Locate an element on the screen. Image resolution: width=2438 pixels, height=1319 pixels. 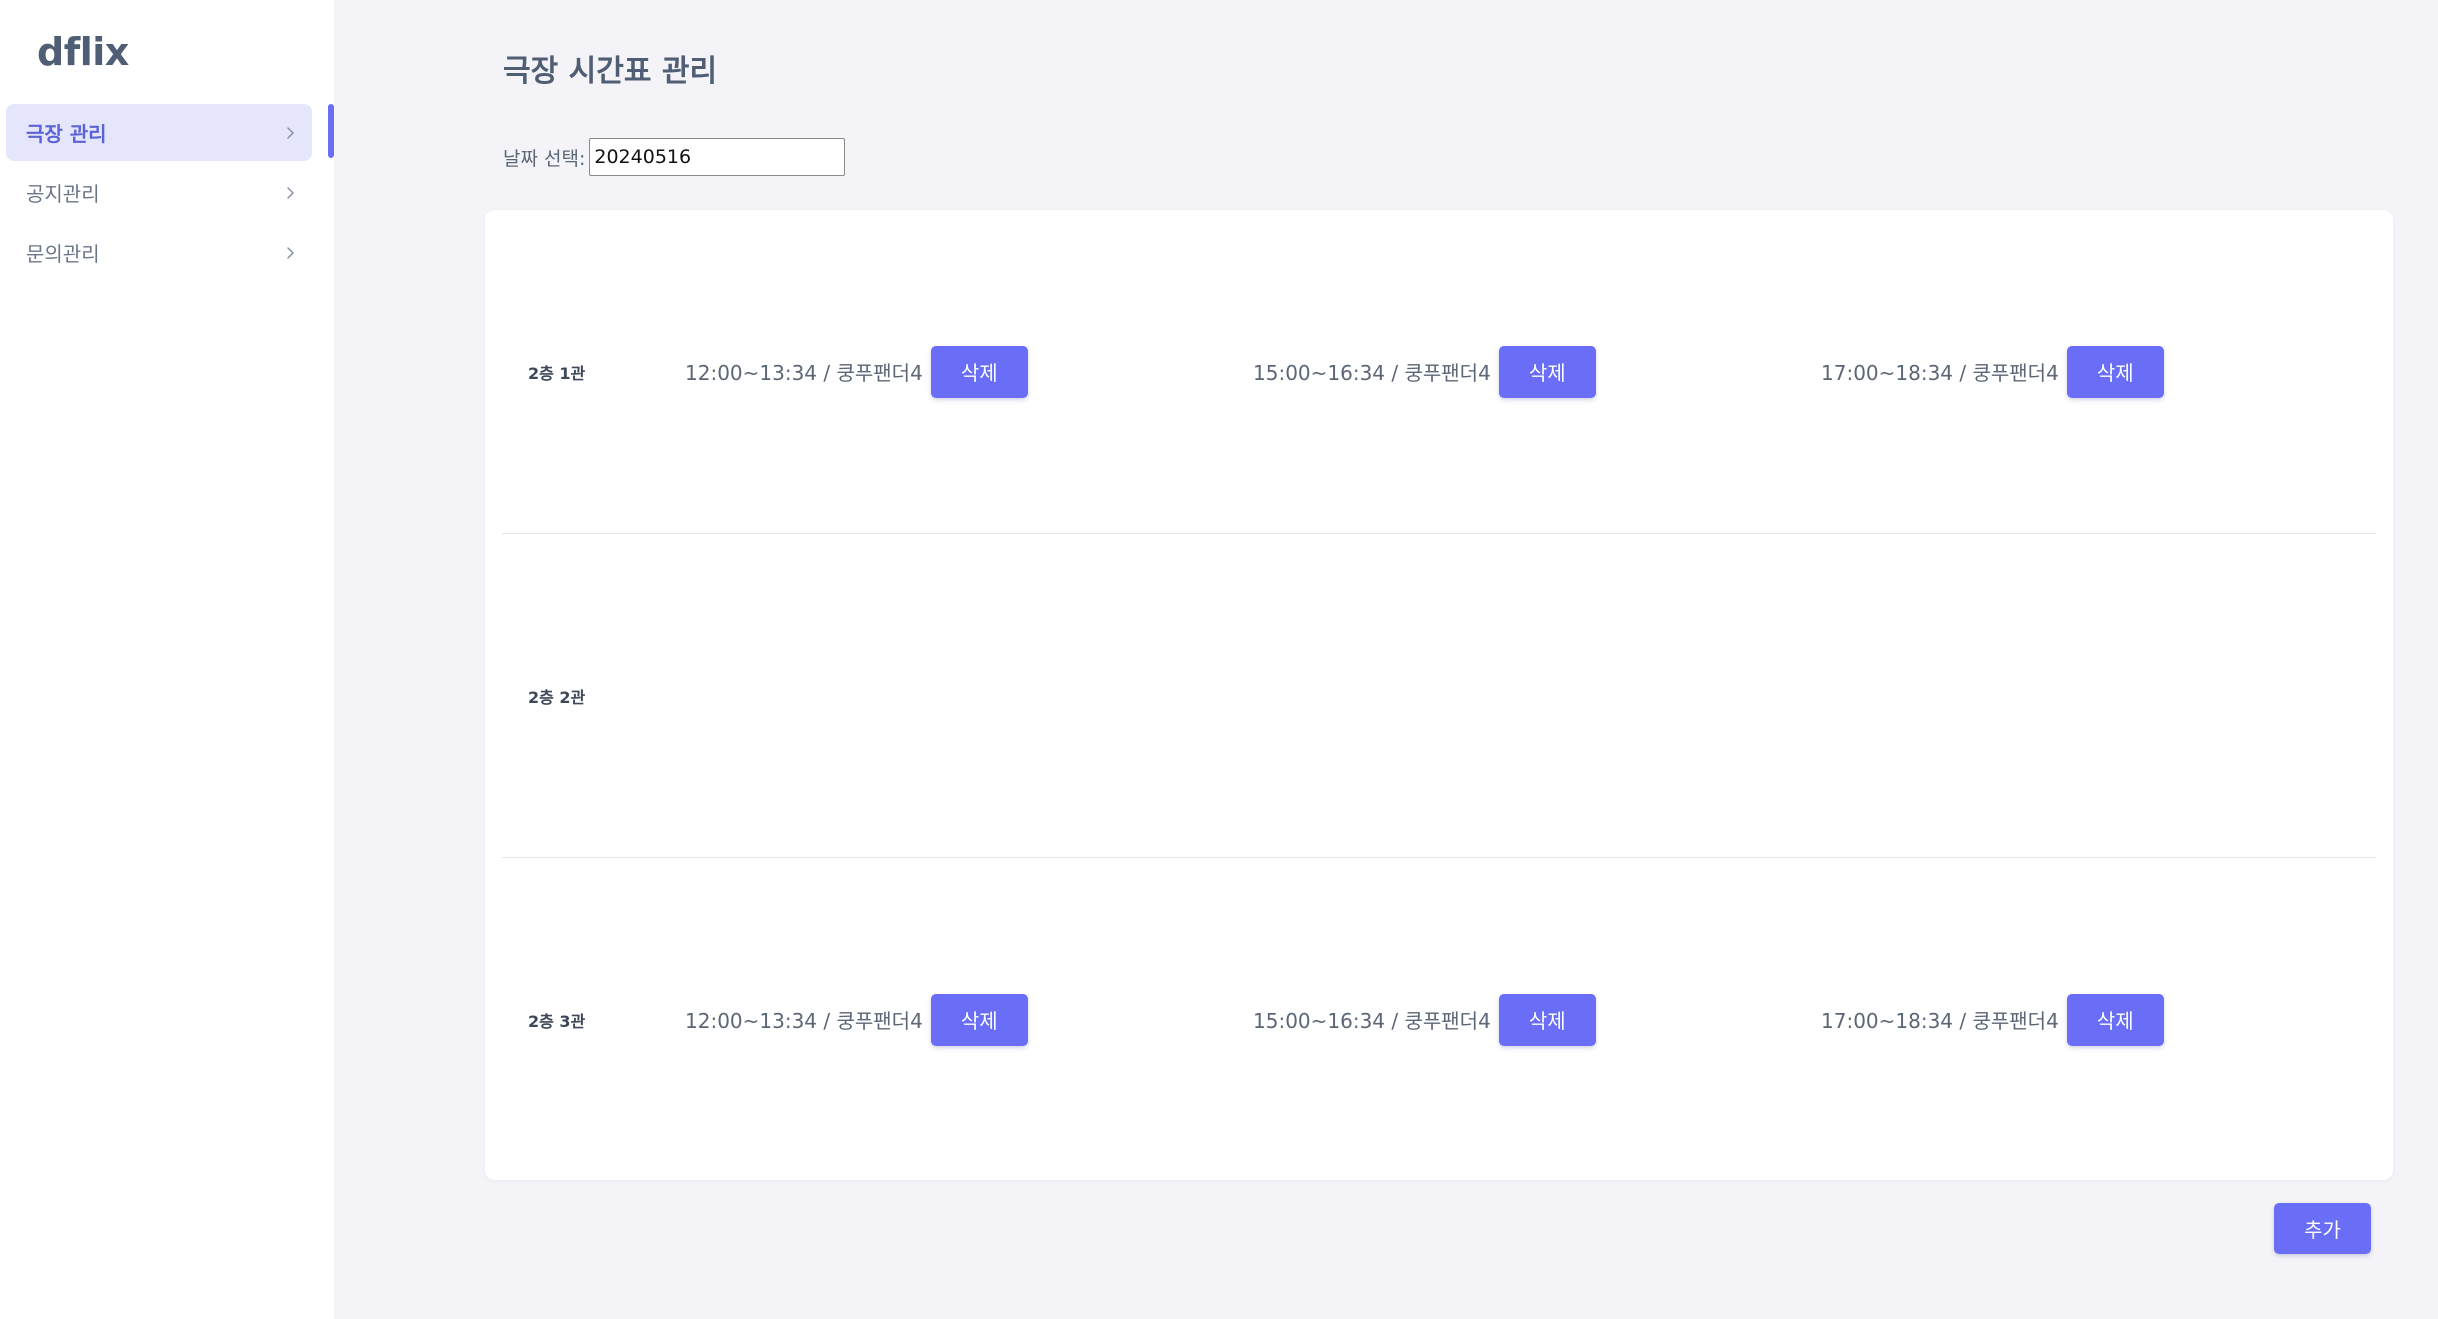
date-picker-row: 날짜 선택: is located at coordinates (674, 157).